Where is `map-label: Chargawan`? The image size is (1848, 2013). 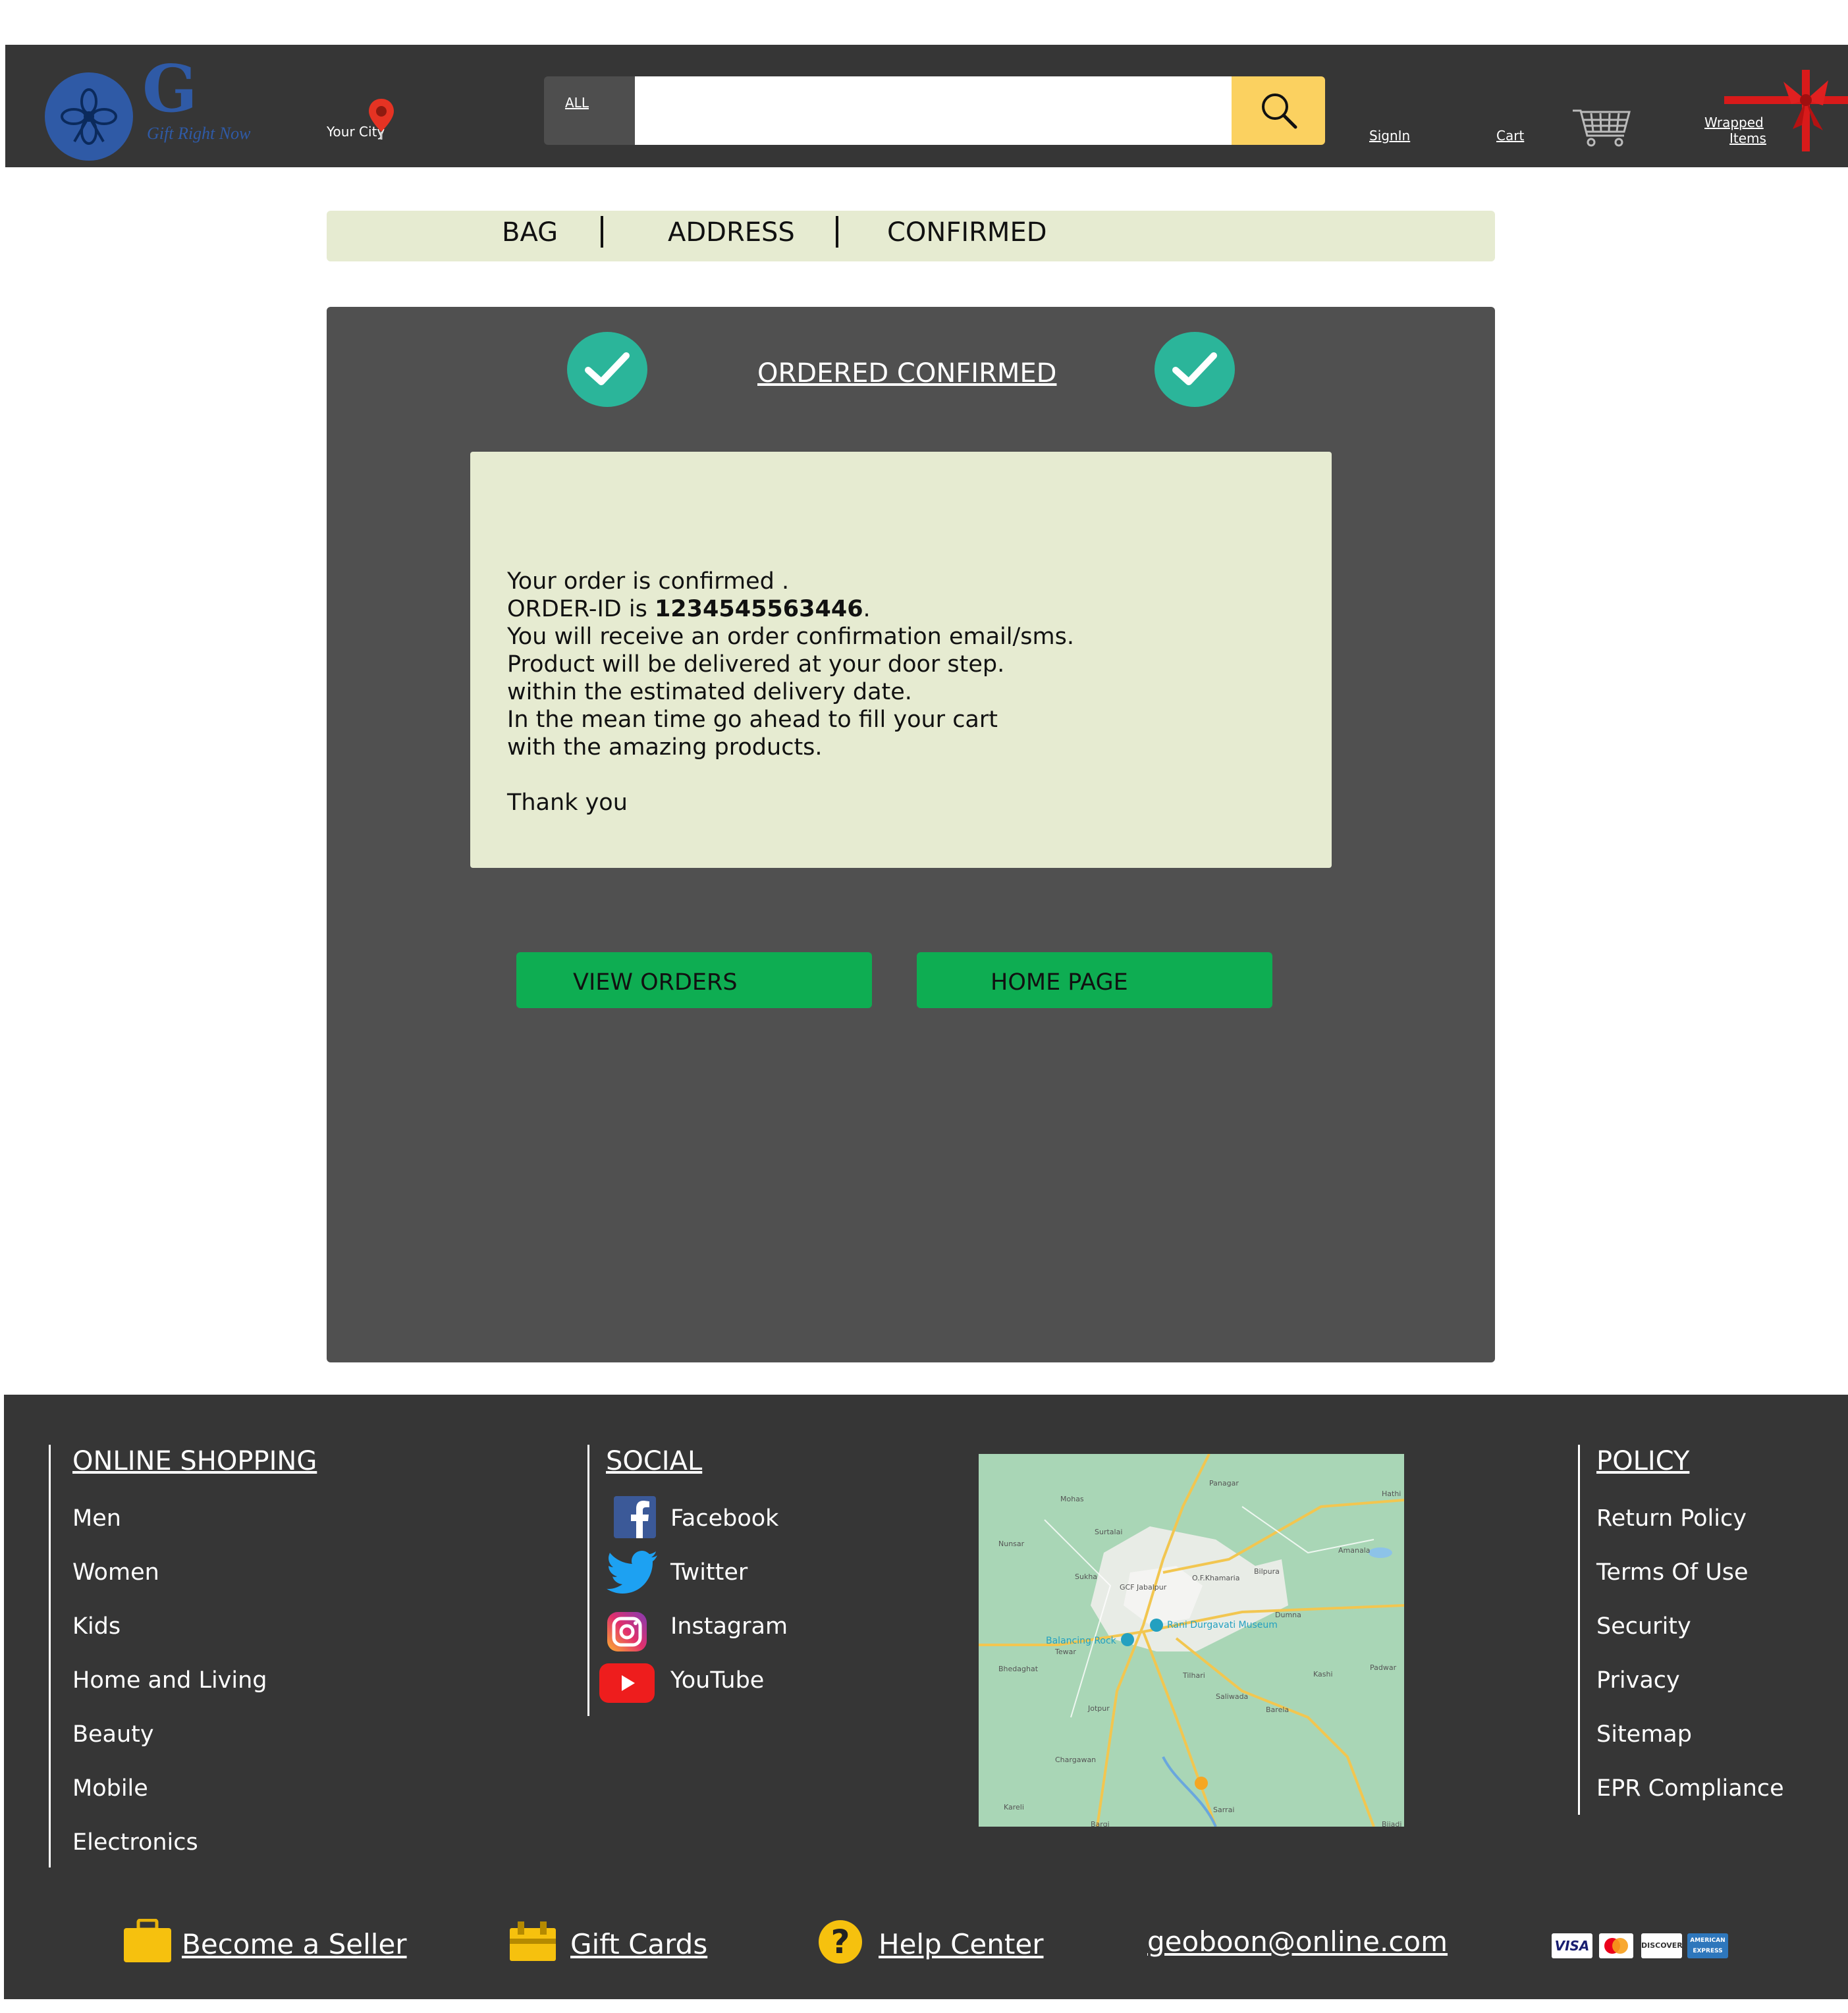 map-label: Chargawan is located at coordinates (1075, 1760).